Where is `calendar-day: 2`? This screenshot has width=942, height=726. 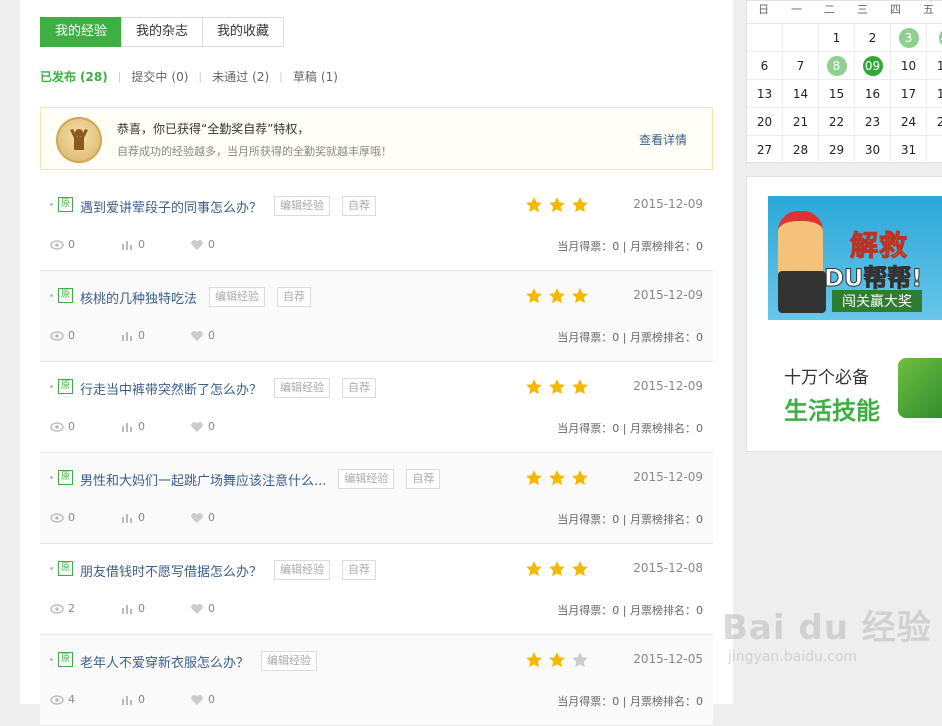
calendar-day: 2 is located at coordinates (873, 38).